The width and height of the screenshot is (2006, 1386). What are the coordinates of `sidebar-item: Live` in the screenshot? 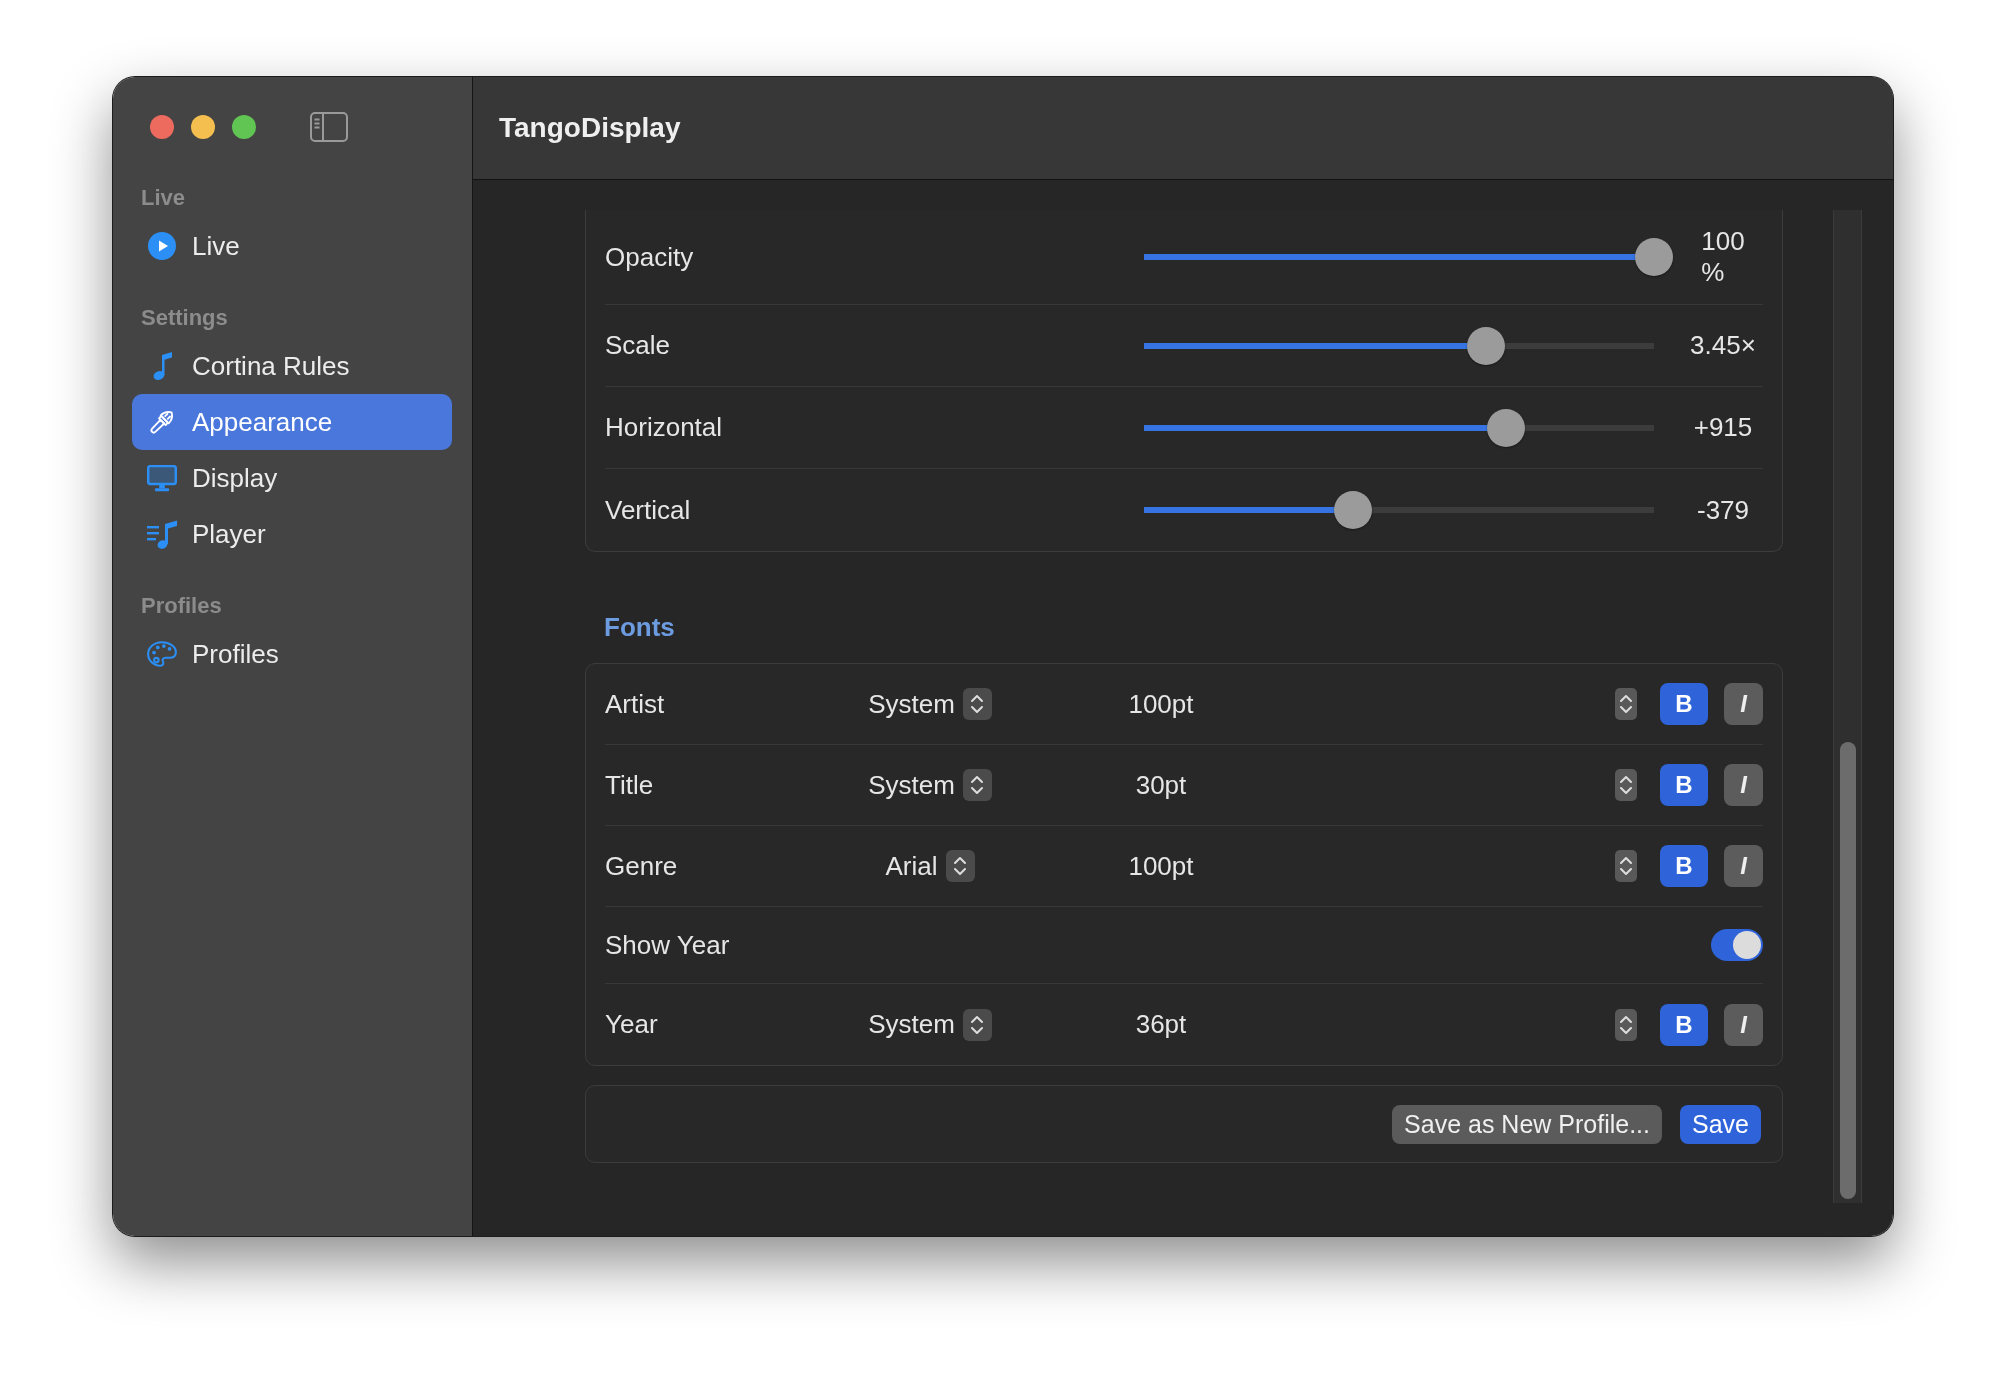 It's located at (292, 246).